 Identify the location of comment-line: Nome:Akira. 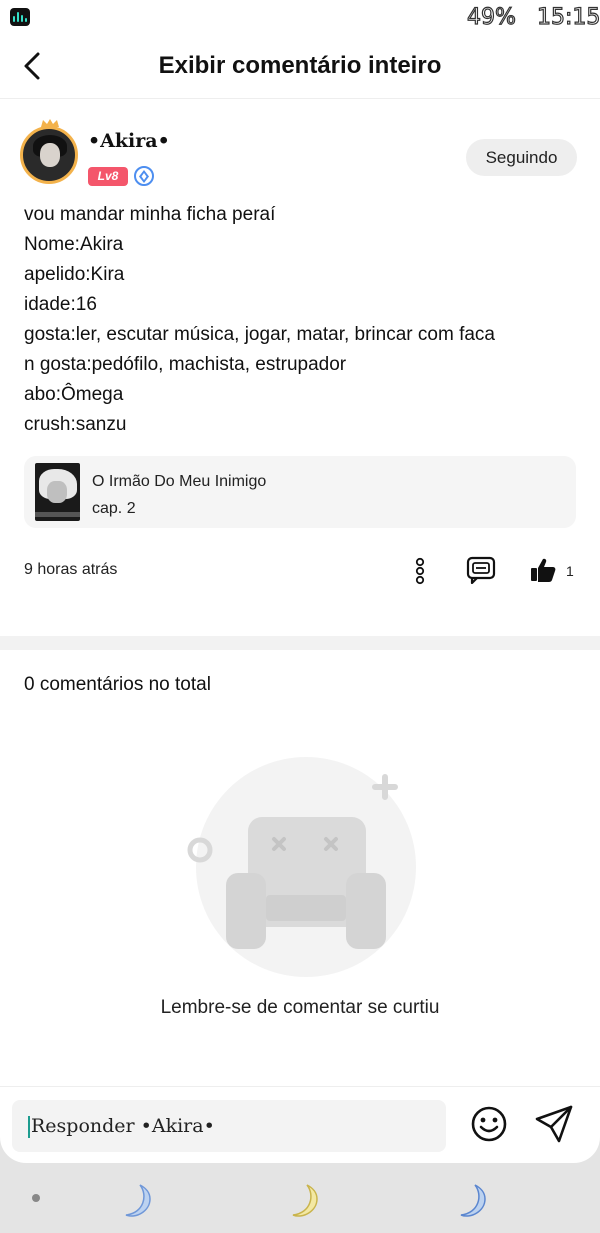
(74, 244).